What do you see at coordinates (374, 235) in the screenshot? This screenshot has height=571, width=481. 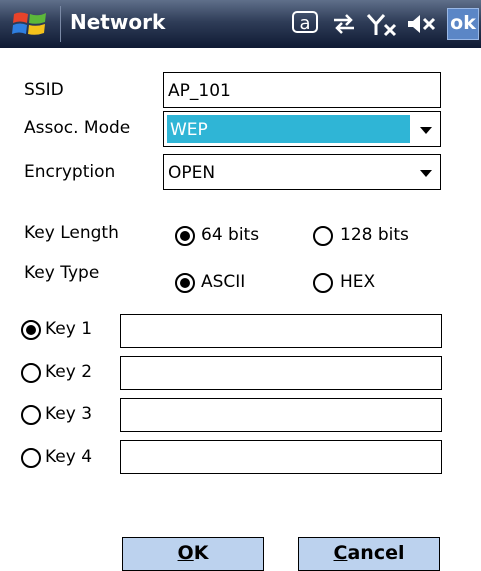 I see `key-length-128-label: 128 bits` at bounding box center [374, 235].